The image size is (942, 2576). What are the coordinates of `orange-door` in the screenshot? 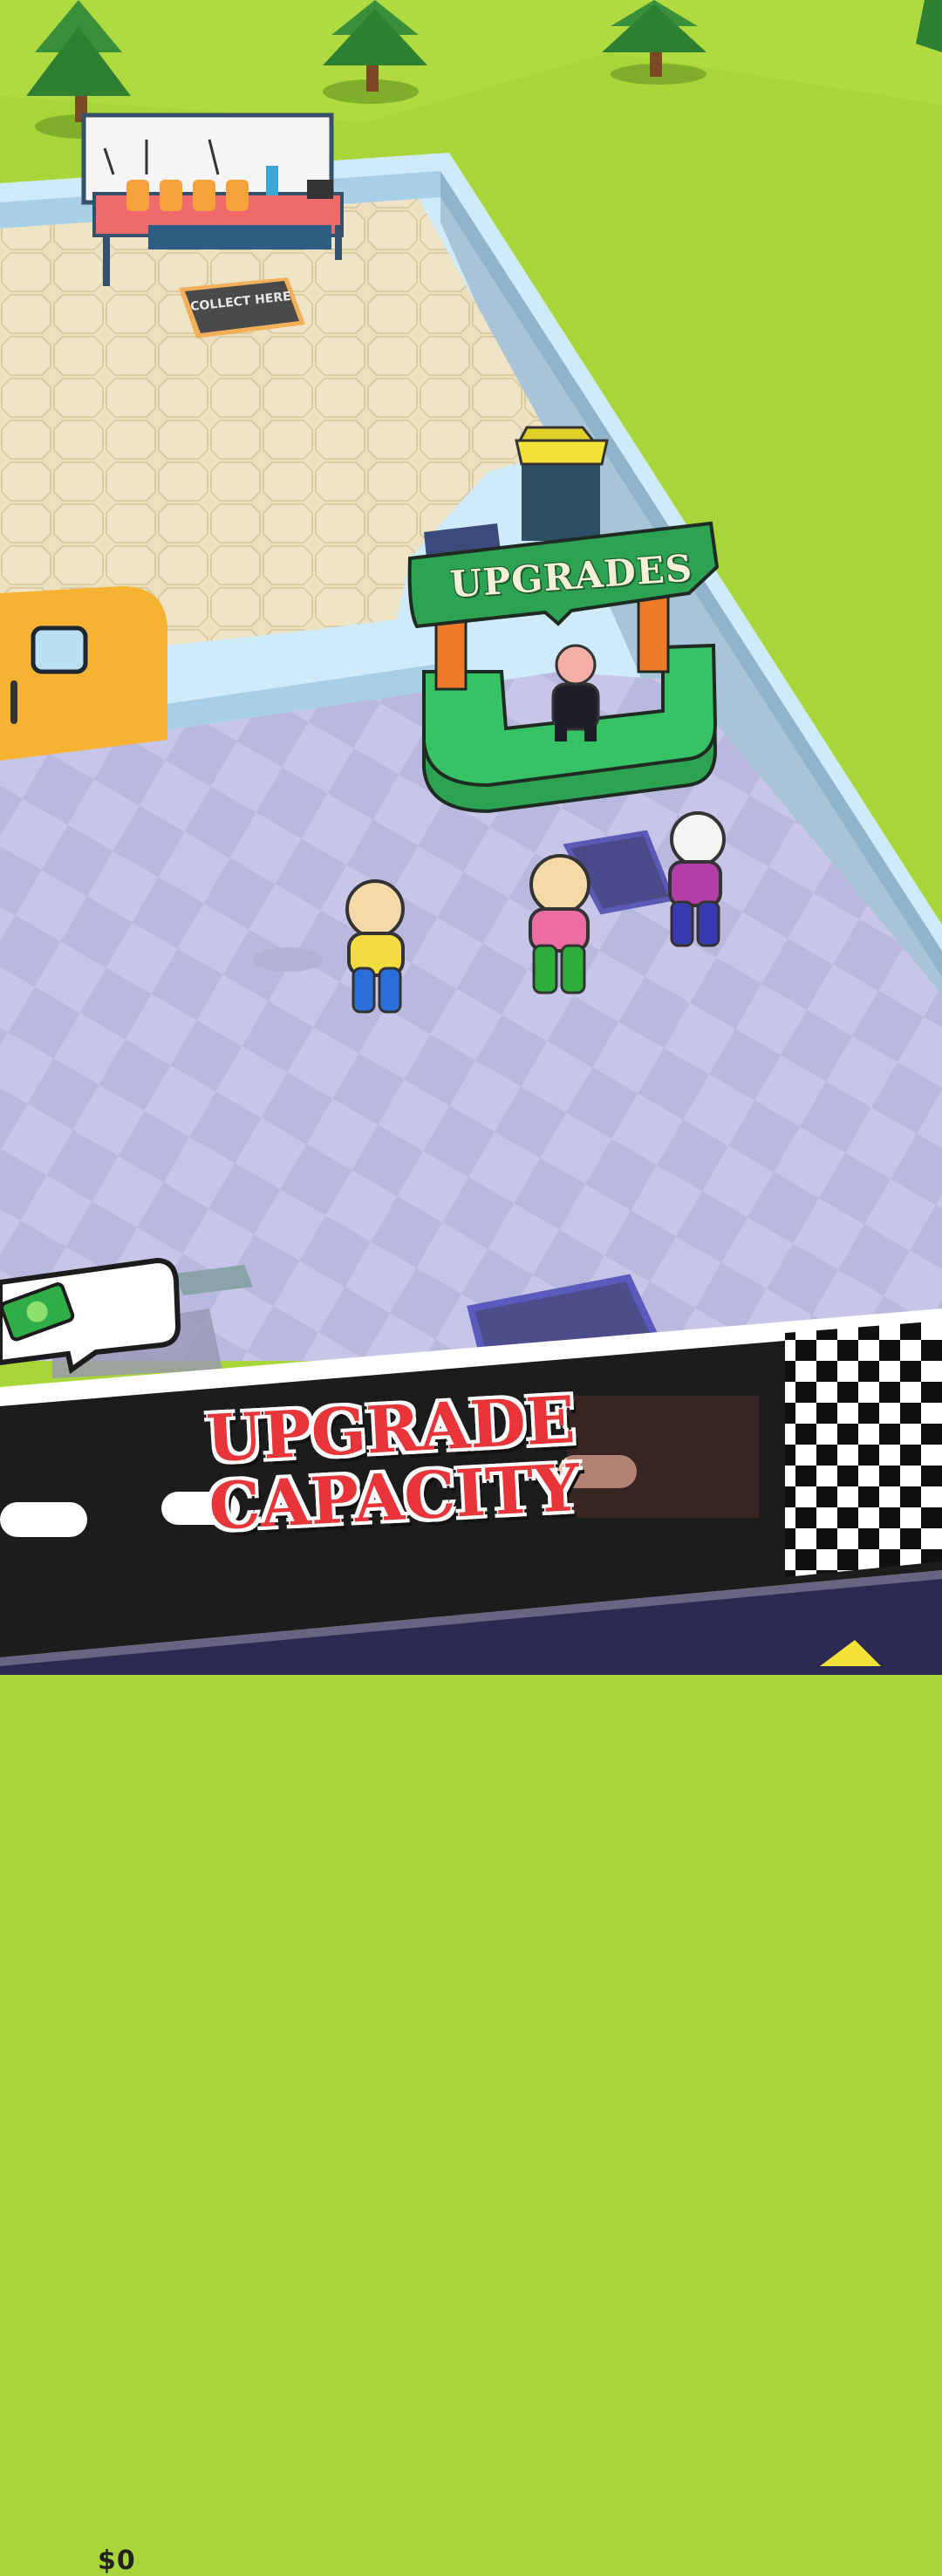 It's located at (83, 673).